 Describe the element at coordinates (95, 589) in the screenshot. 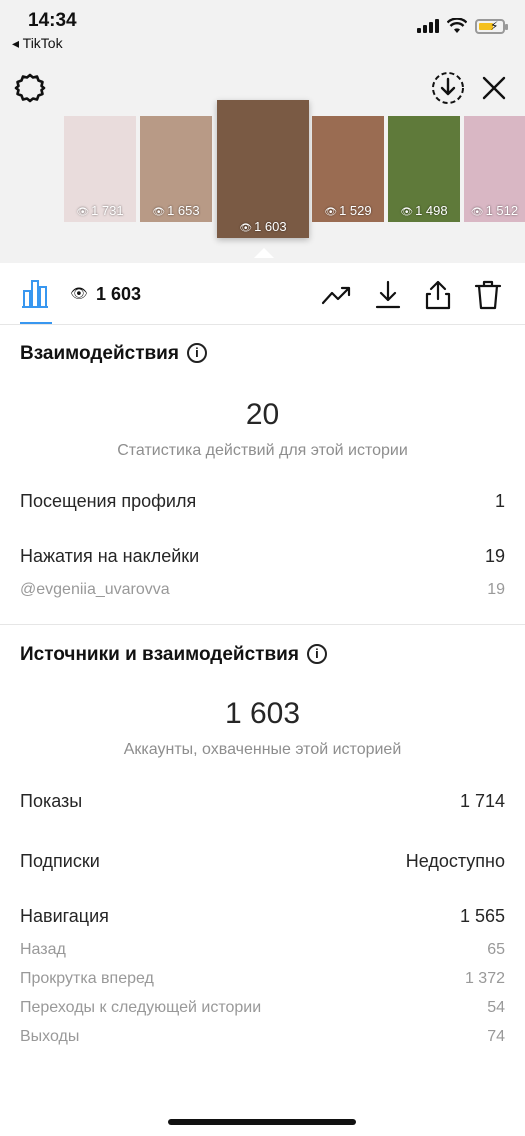

I see `stat-label: @evgeniia_uvarovva` at that location.